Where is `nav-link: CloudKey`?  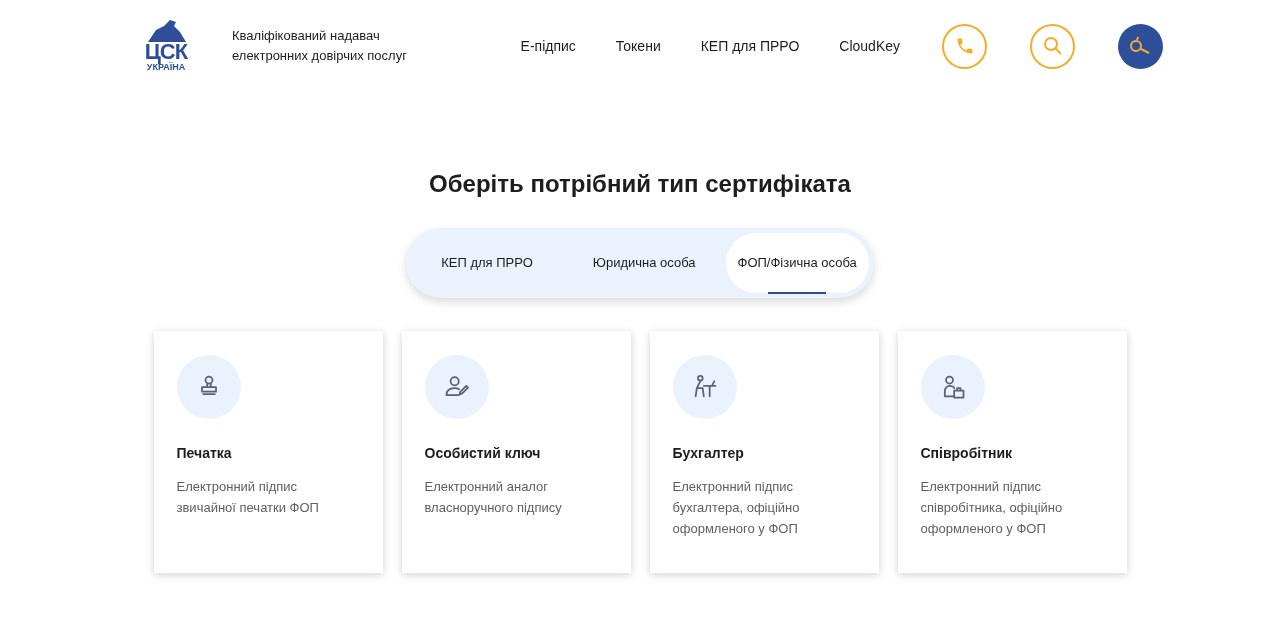 nav-link: CloudKey is located at coordinates (869, 46).